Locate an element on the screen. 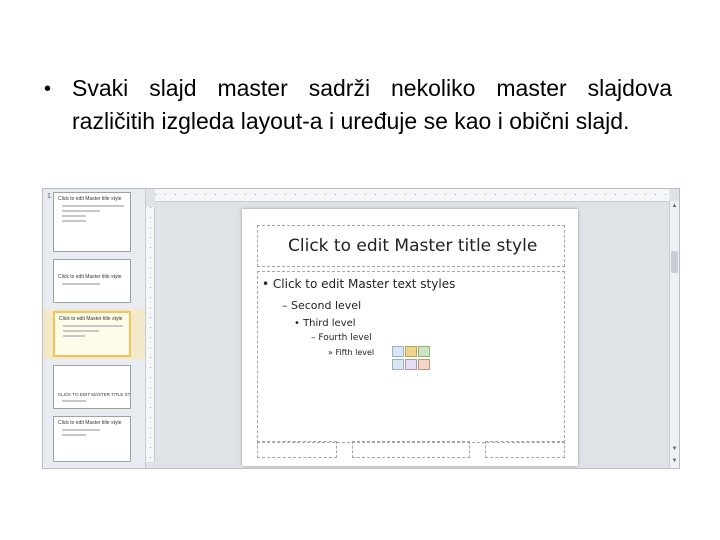 This screenshot has height=540, width=720. slide-number-placeholder is located at coordinates (525, 449).